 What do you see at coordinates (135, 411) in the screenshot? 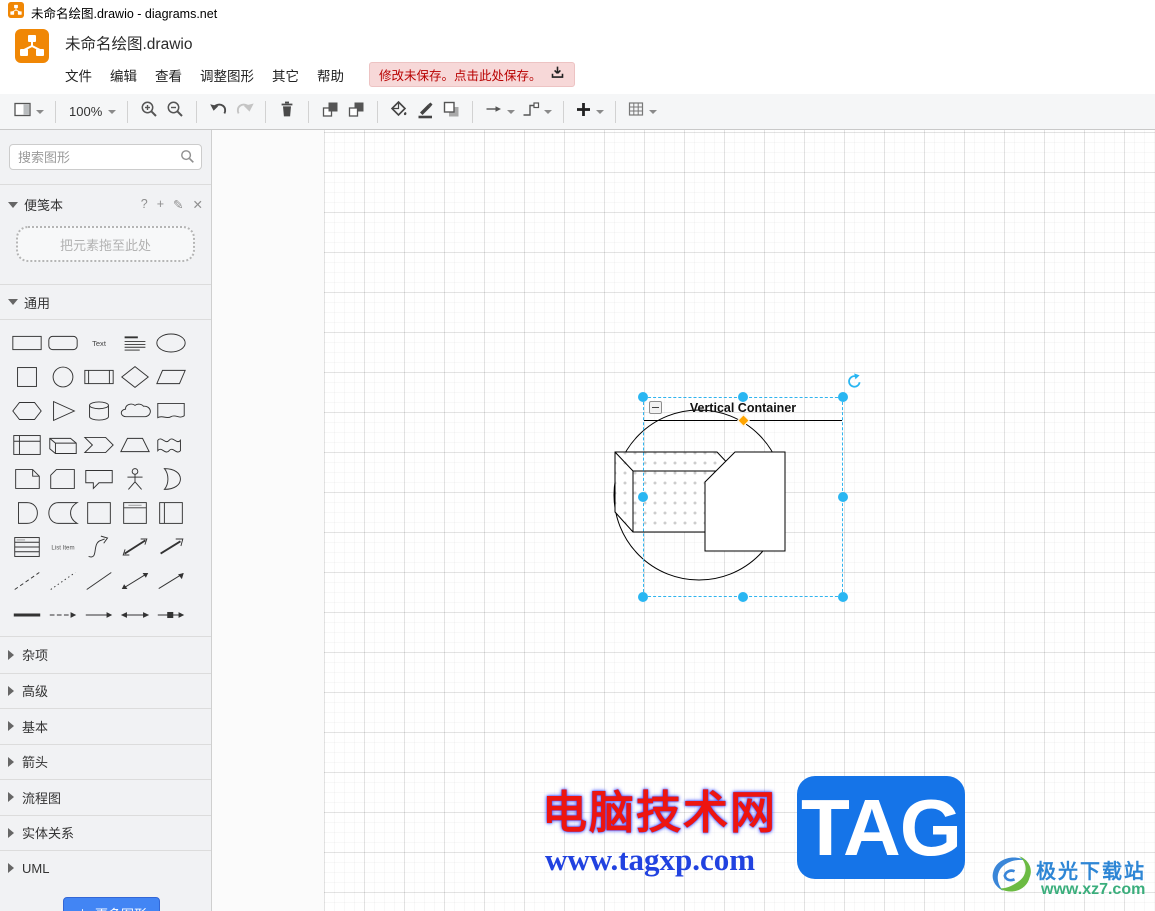
I see `palette-shape-cloud` at bounding box center [135, 411].